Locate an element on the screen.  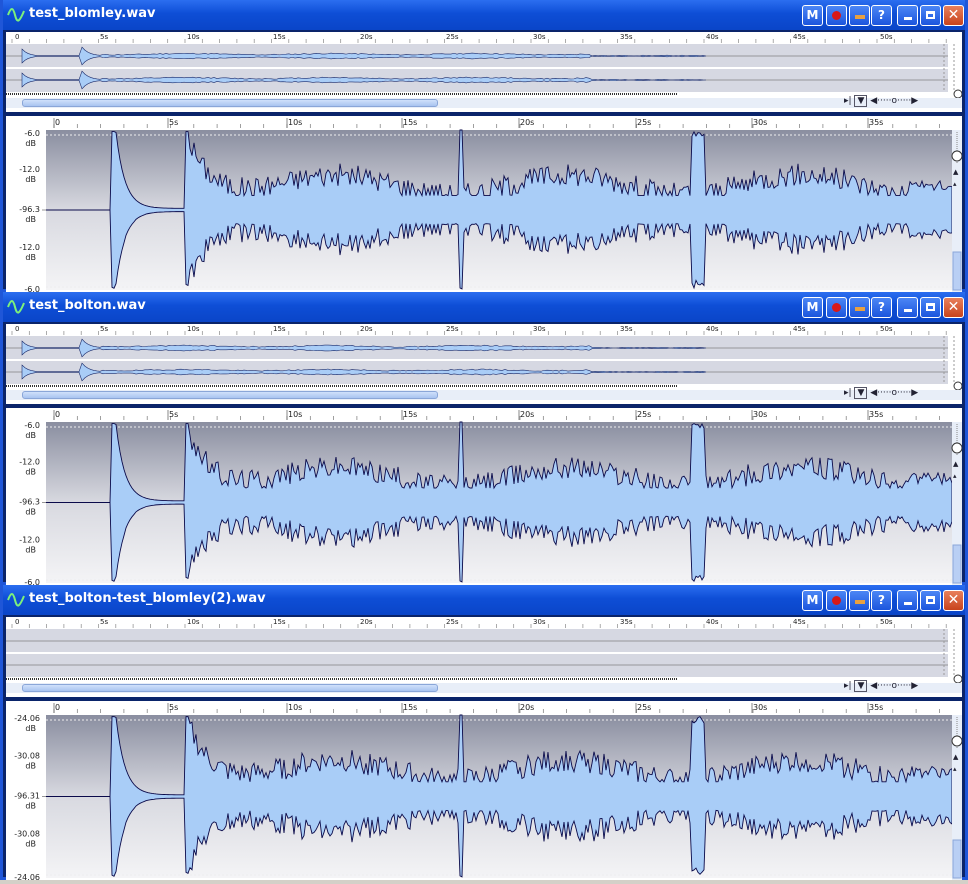
maximize-icon is located at coordinates (930, 307).